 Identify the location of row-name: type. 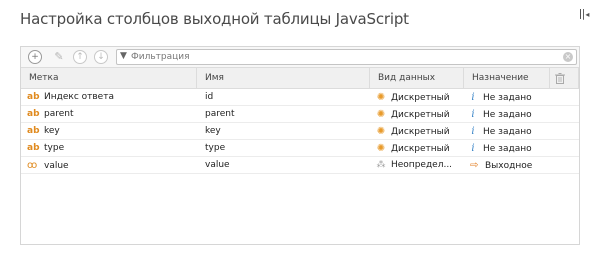
(215, 148).